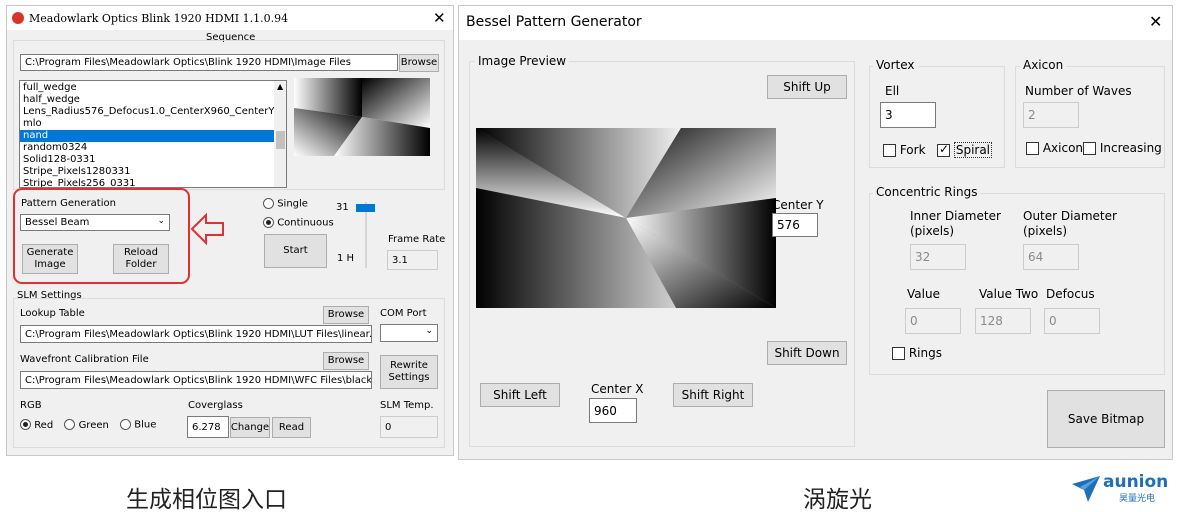 This screenshot has height=512, width=1179. I want to click on spiral-checkbox: ✓, so click(943, 149).